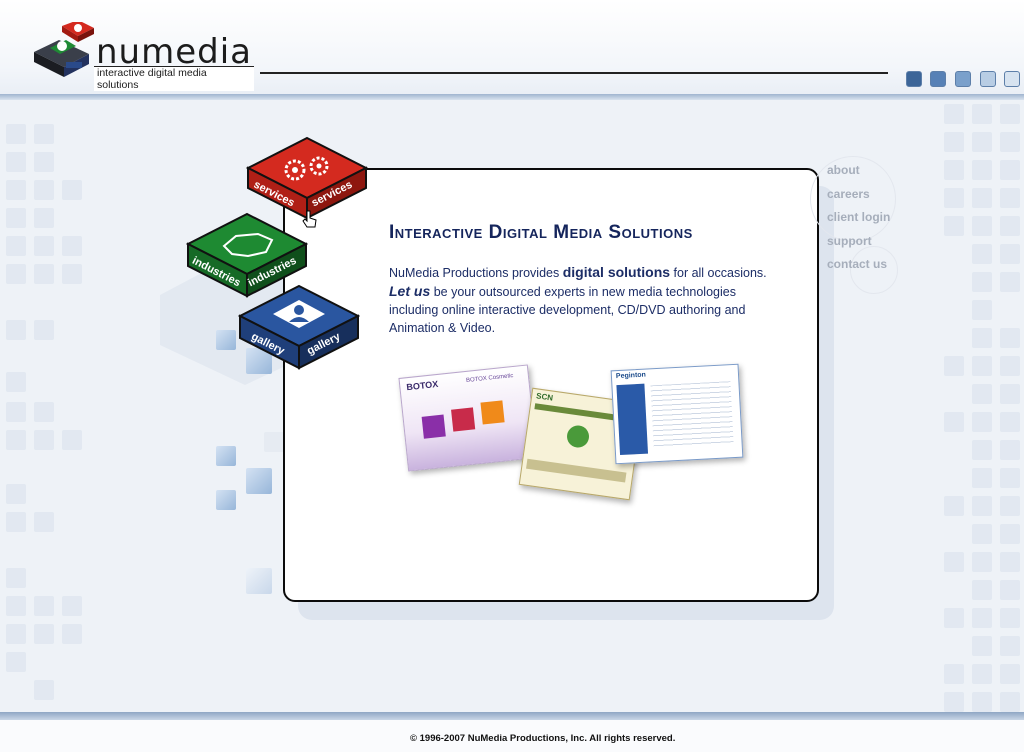  Describe the element at coordinates (718, 273) in the screenshot. I see `intro-text-part: for all occasions.` at that location.